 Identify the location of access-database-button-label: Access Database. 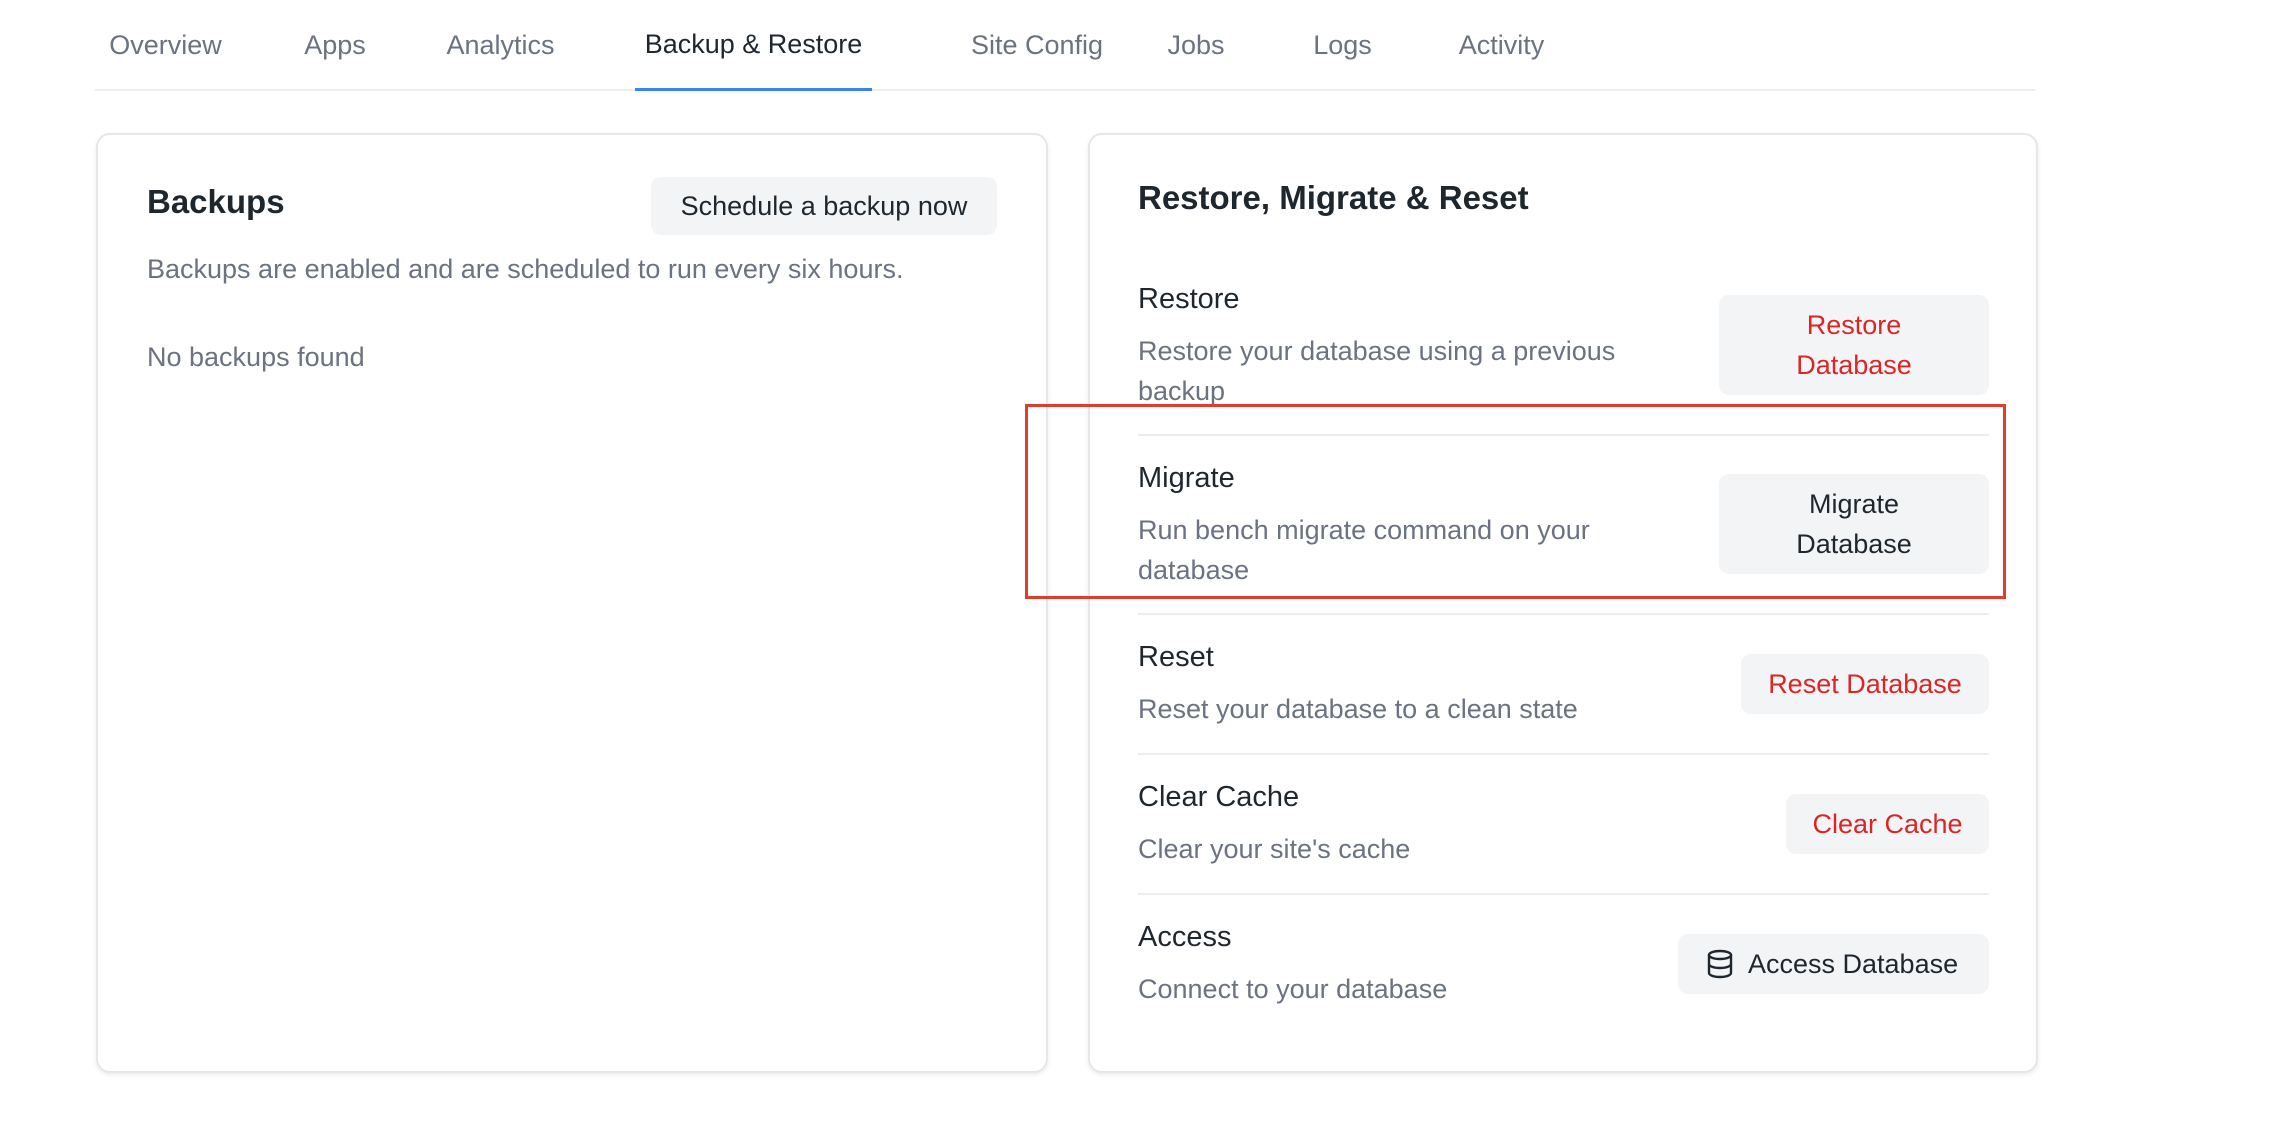
(1853, 964).